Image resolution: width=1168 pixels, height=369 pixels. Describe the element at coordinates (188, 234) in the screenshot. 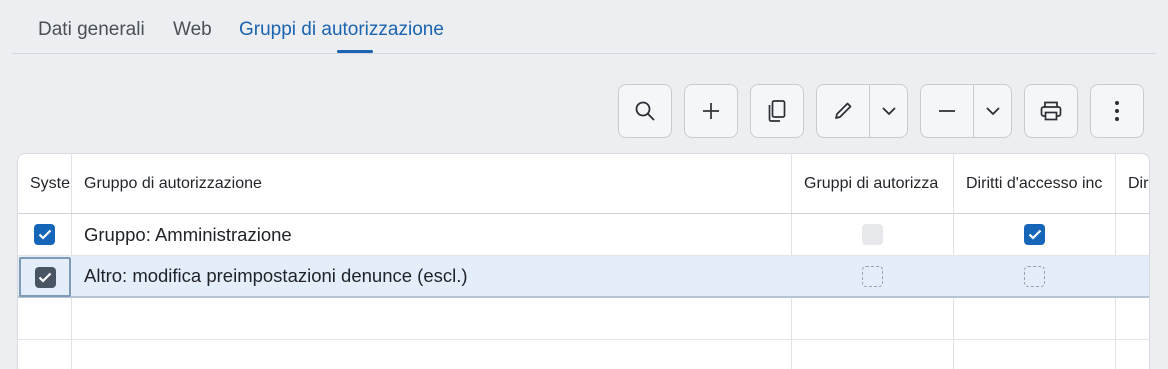

I see `group-name: Gruppo: Amministrazione` at that location.